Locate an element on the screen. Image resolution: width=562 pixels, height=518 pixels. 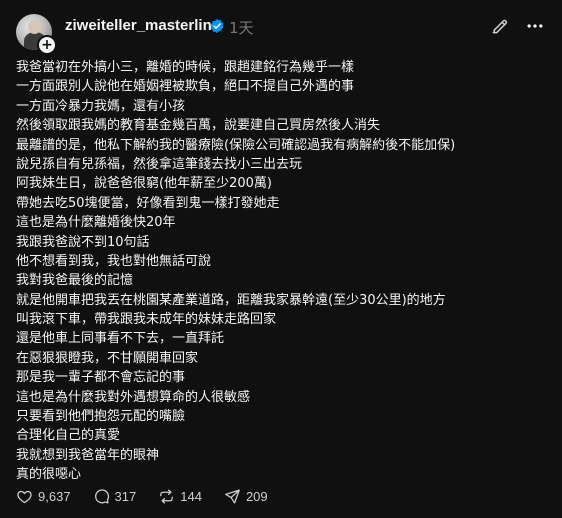
reply-button: 317 is located at coordinates (115, 496).